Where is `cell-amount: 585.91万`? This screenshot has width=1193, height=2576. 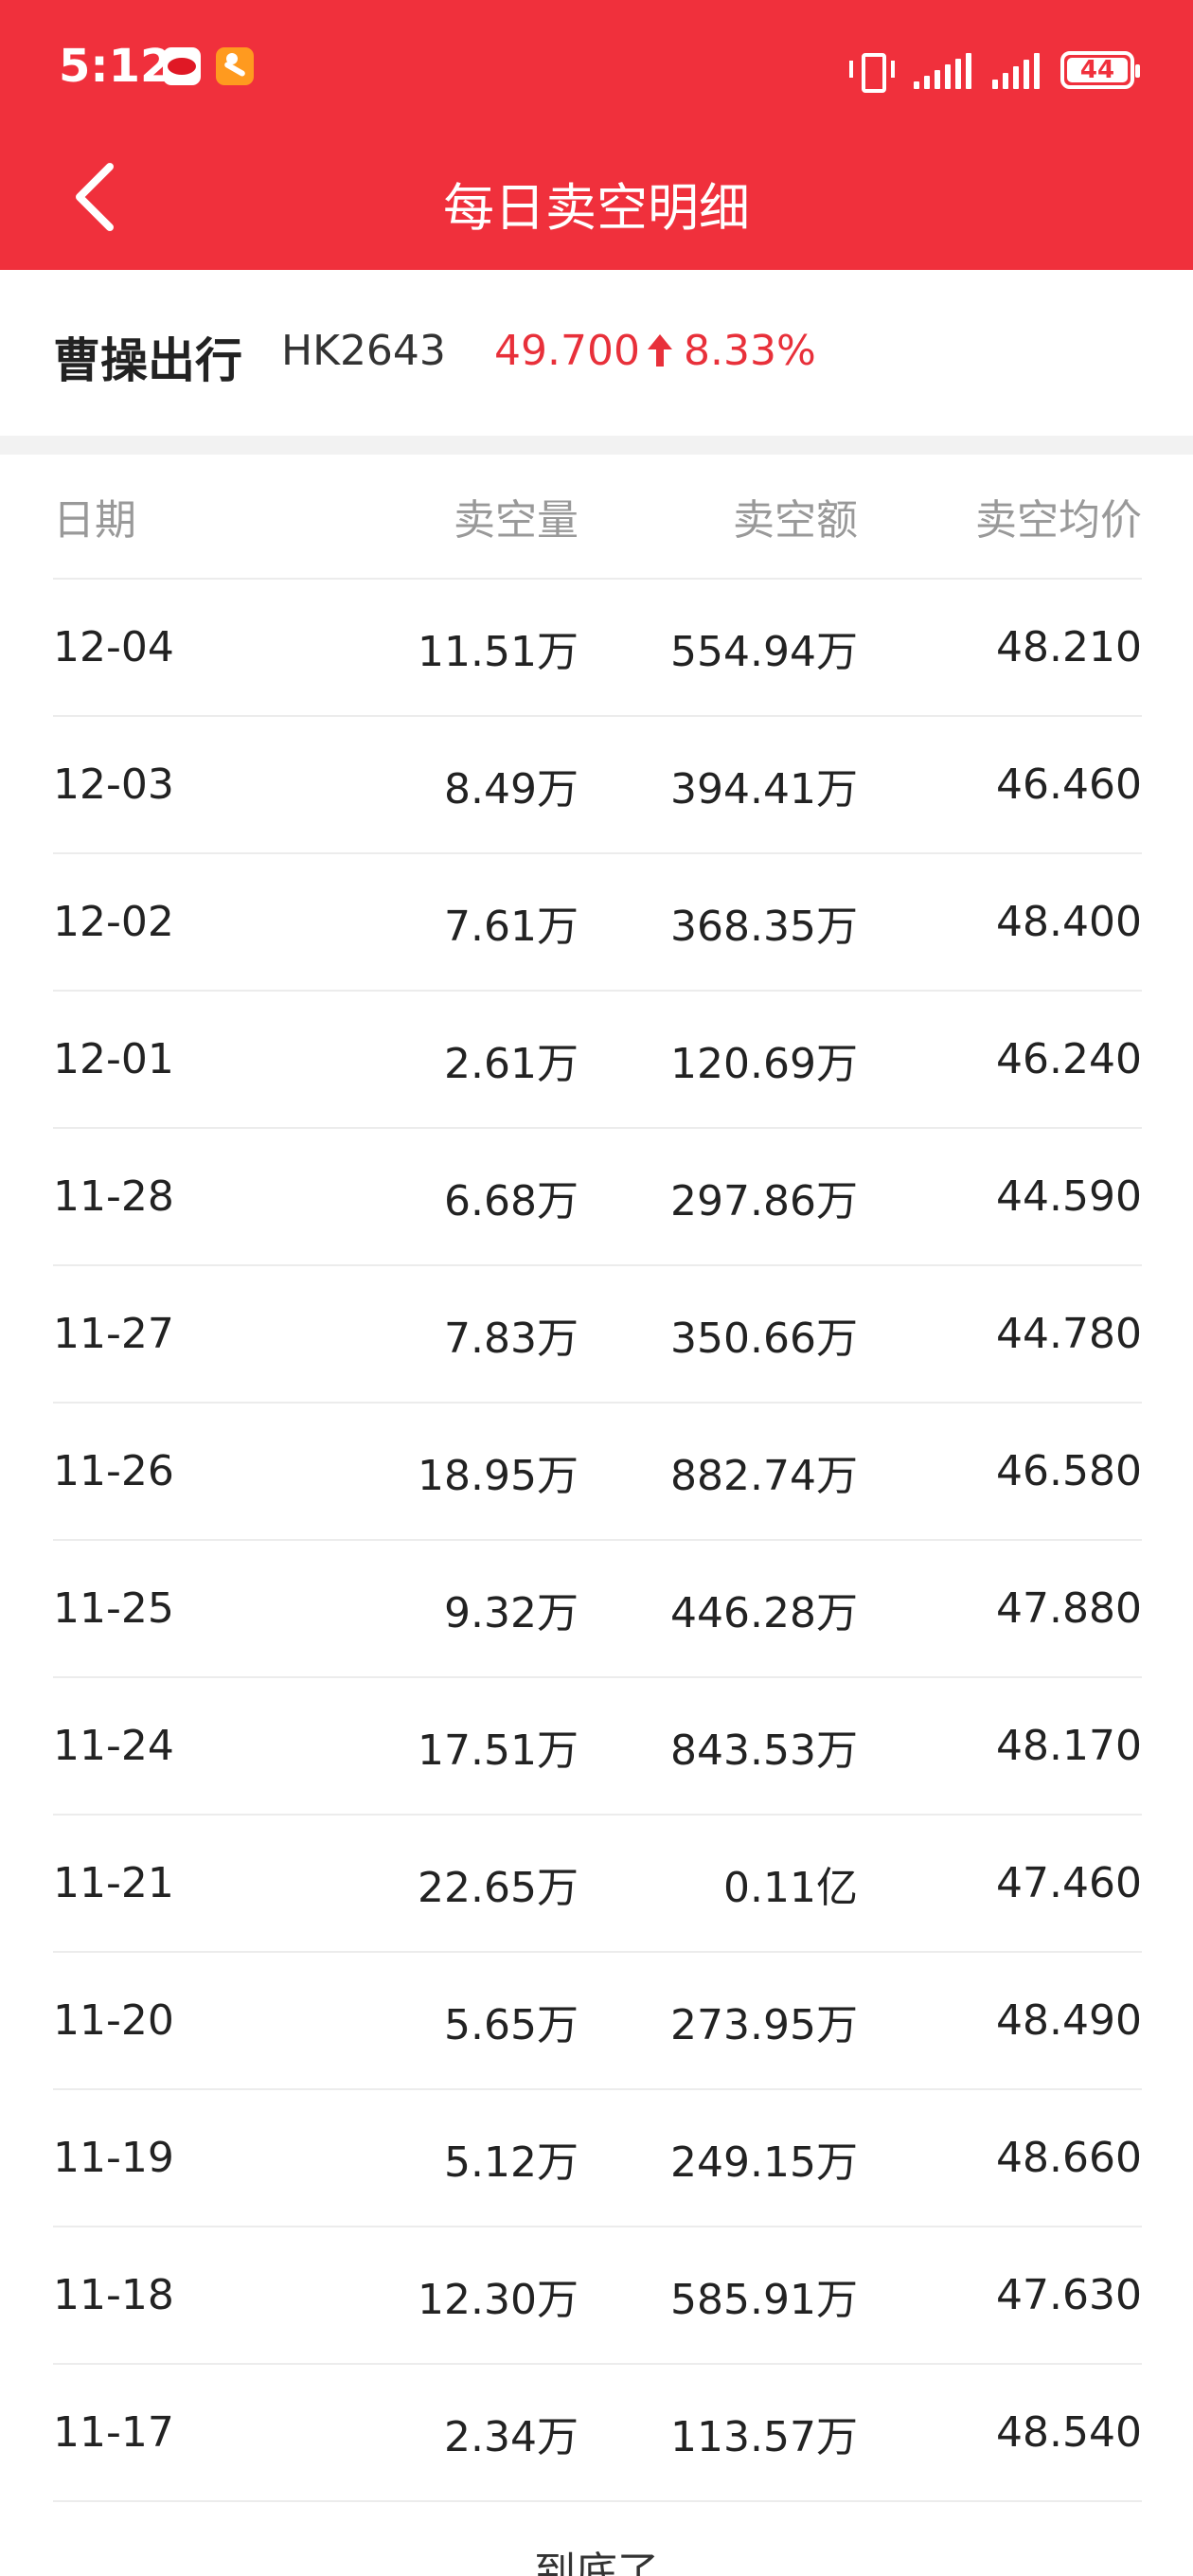
cell-amount: 585.91万 is located at coordinates (764, 2299).